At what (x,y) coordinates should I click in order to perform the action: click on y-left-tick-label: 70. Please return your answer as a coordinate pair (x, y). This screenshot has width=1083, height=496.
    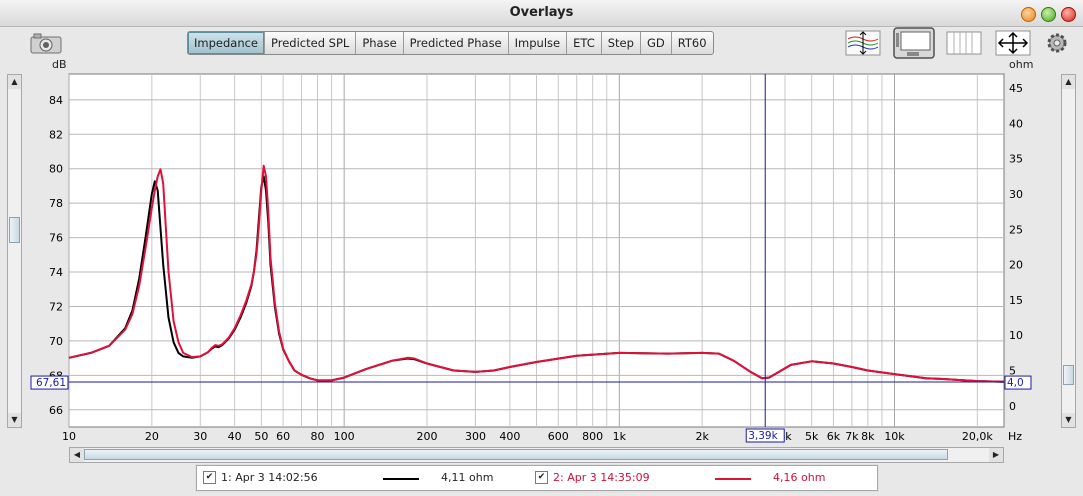
    Looking at the image, I should click on (56, 341).